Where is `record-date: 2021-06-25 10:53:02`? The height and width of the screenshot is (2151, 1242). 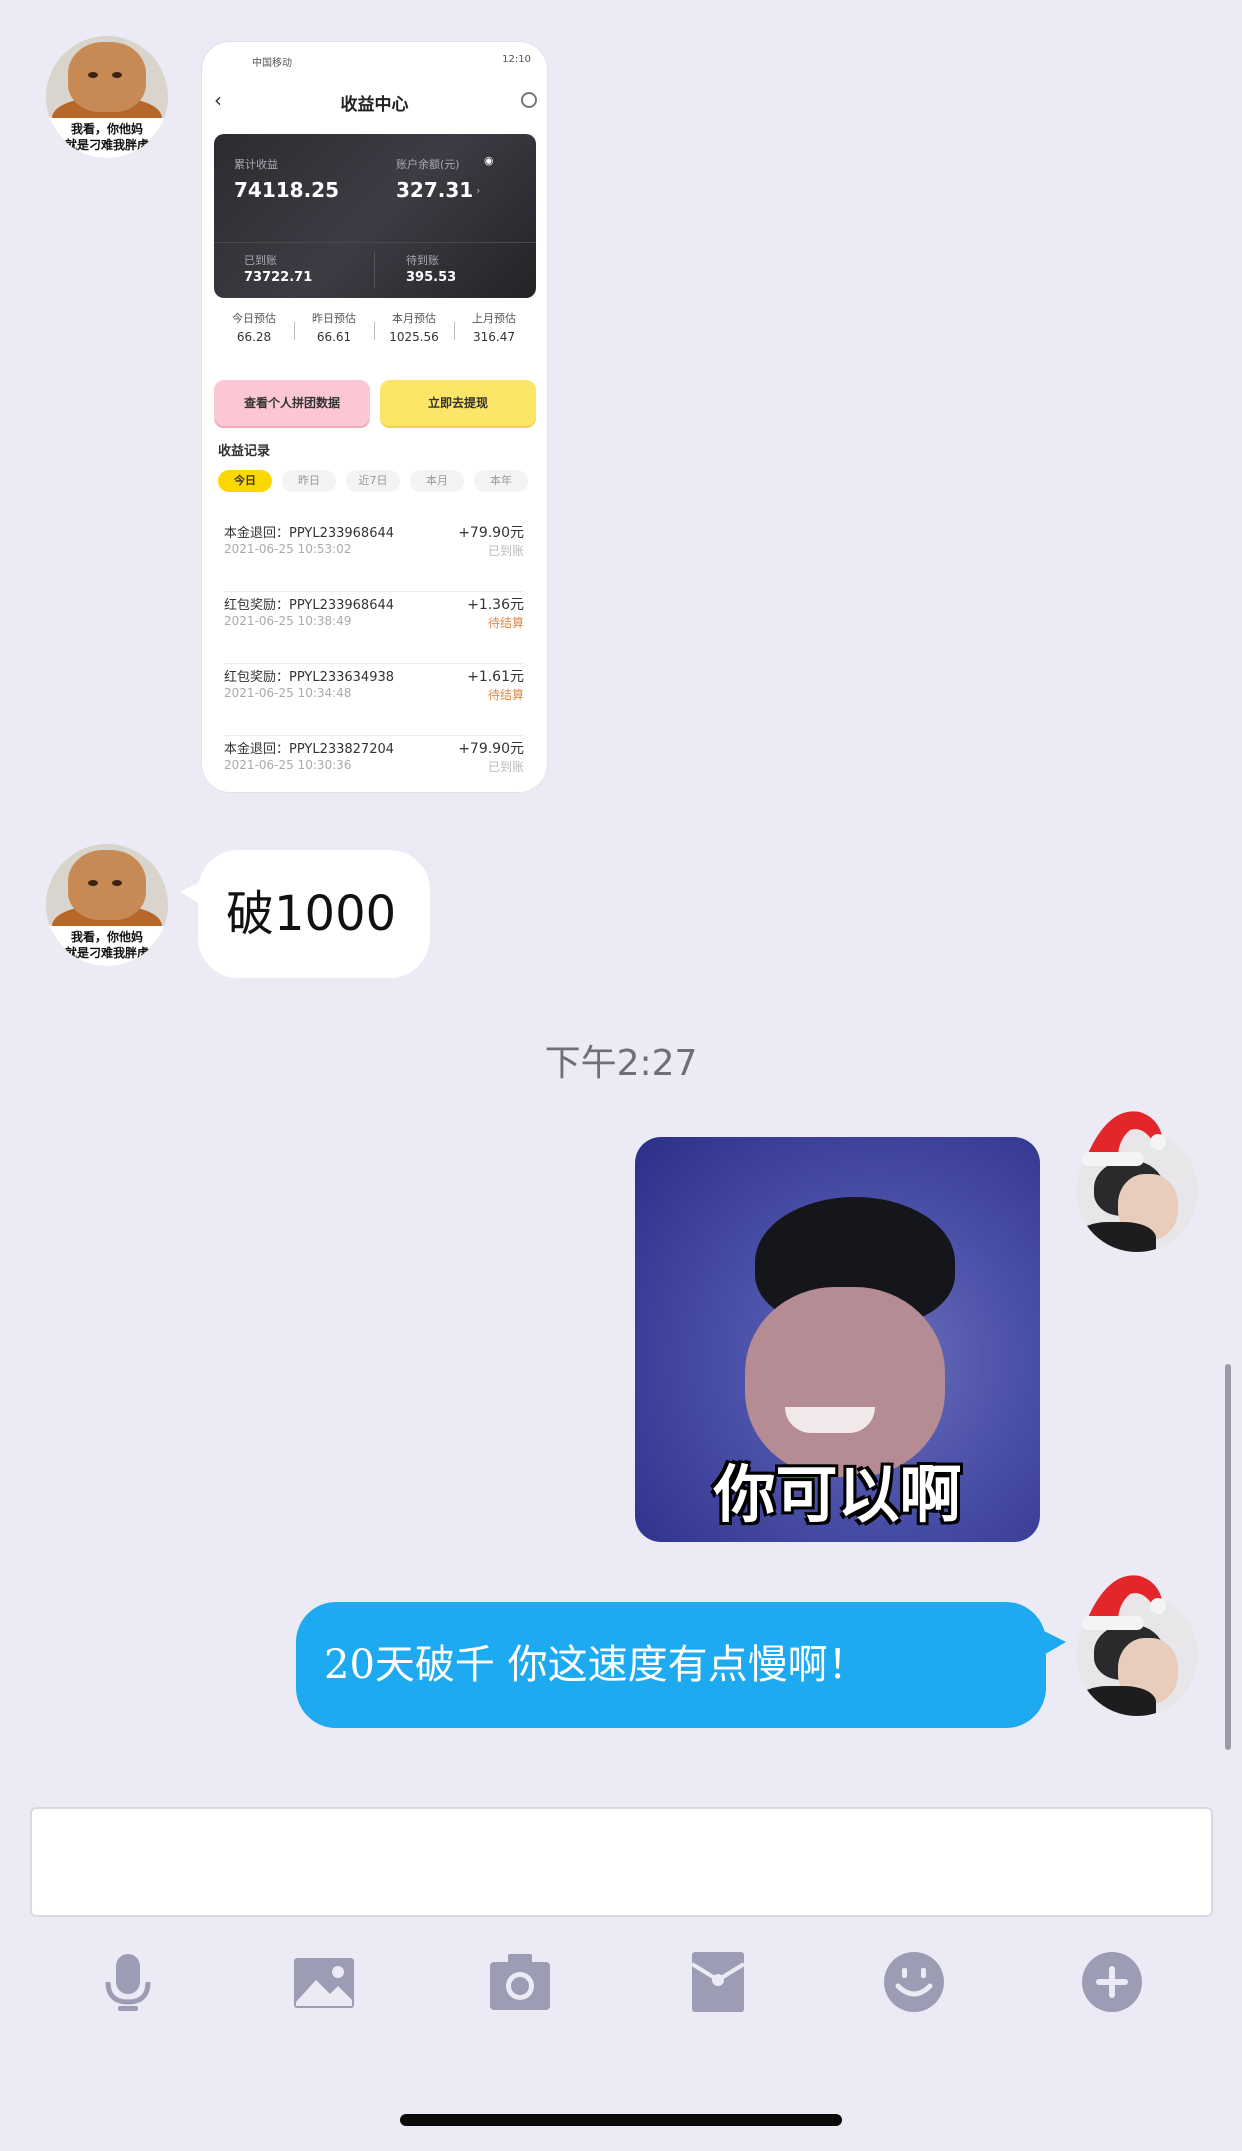 record-date: 2021-06-25 10:53:02 is located at coordinates (288, 549).